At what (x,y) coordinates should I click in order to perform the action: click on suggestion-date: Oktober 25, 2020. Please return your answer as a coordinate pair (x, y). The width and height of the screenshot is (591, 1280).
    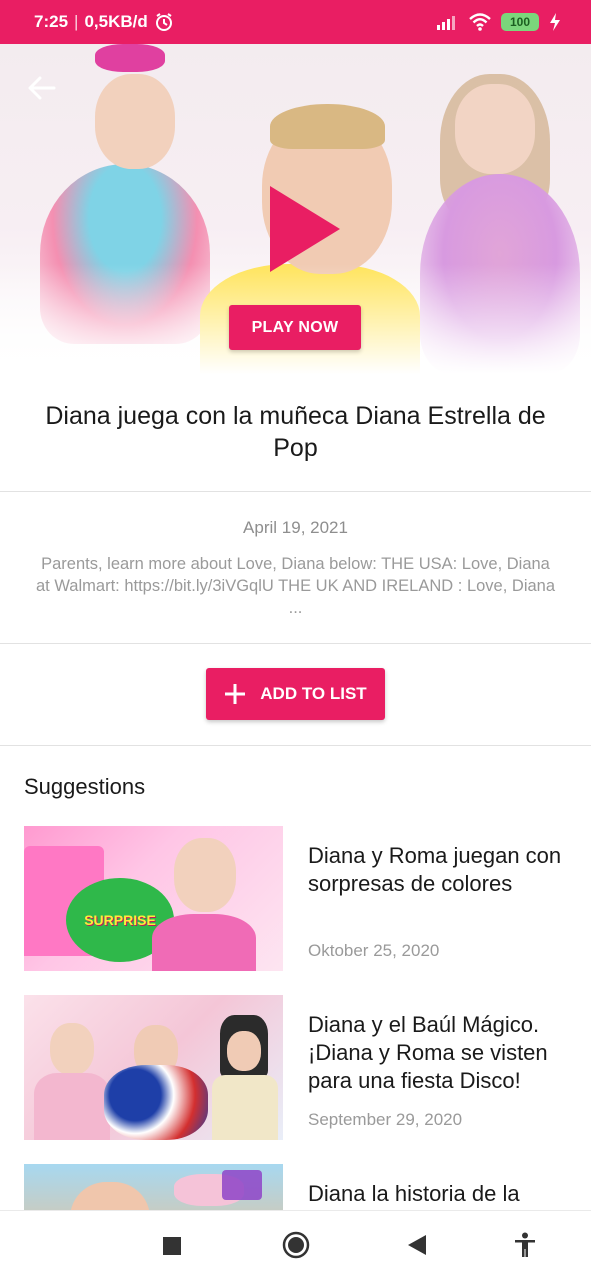
    Looking at the image, I should click on (374, 950).